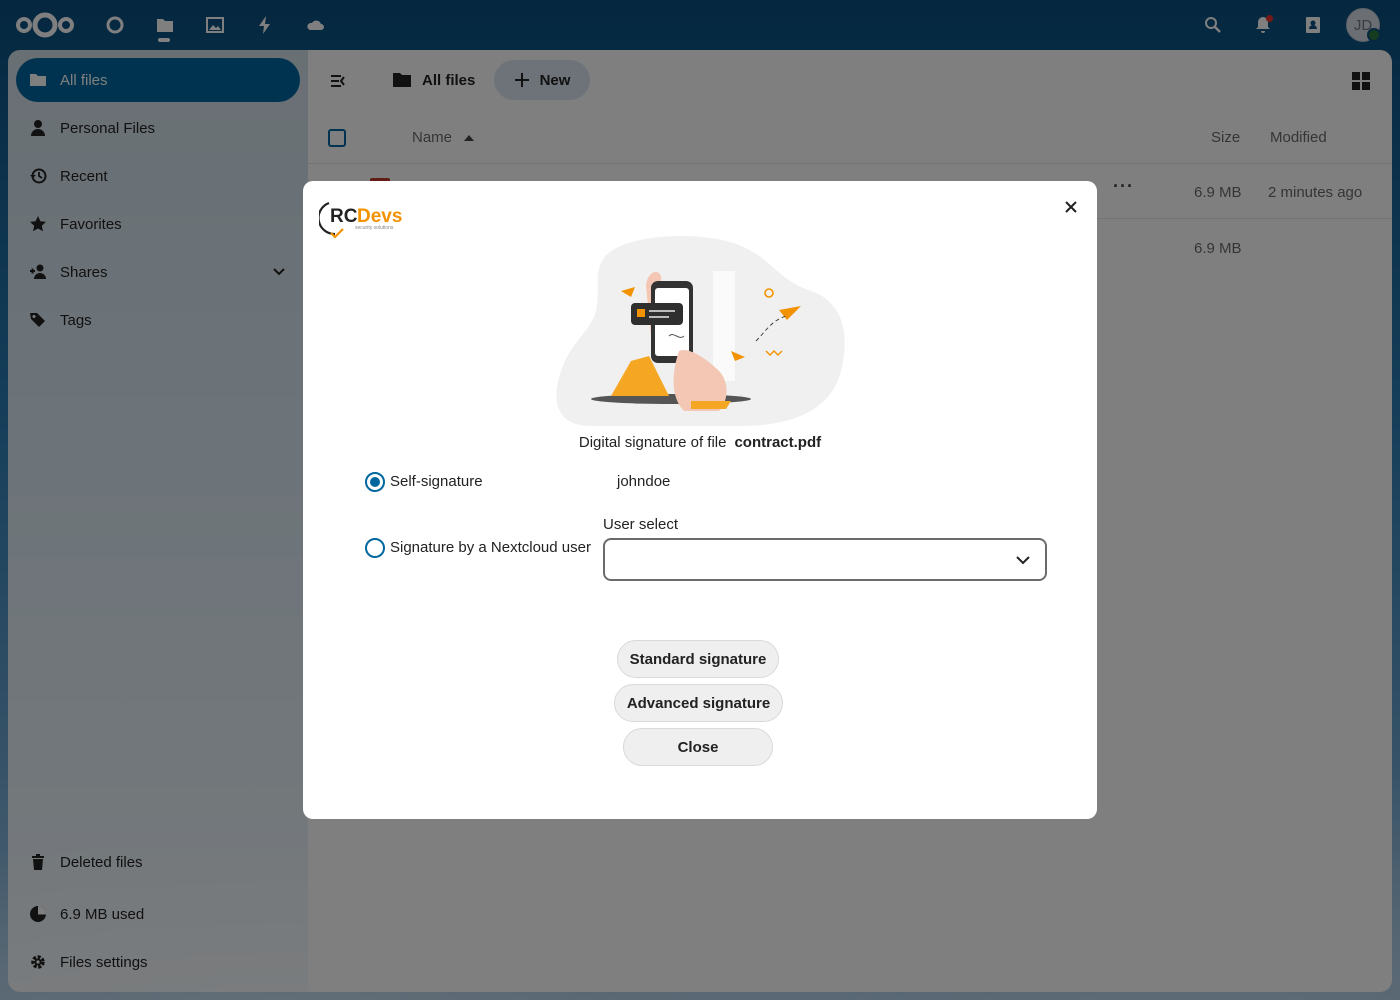 The height and width of the screenshot is (1000, 1400). What do you see at coordinates (344, 216) in the screenshot?
I see `logo-rc-text: RC` at bounding box center [344, 216].